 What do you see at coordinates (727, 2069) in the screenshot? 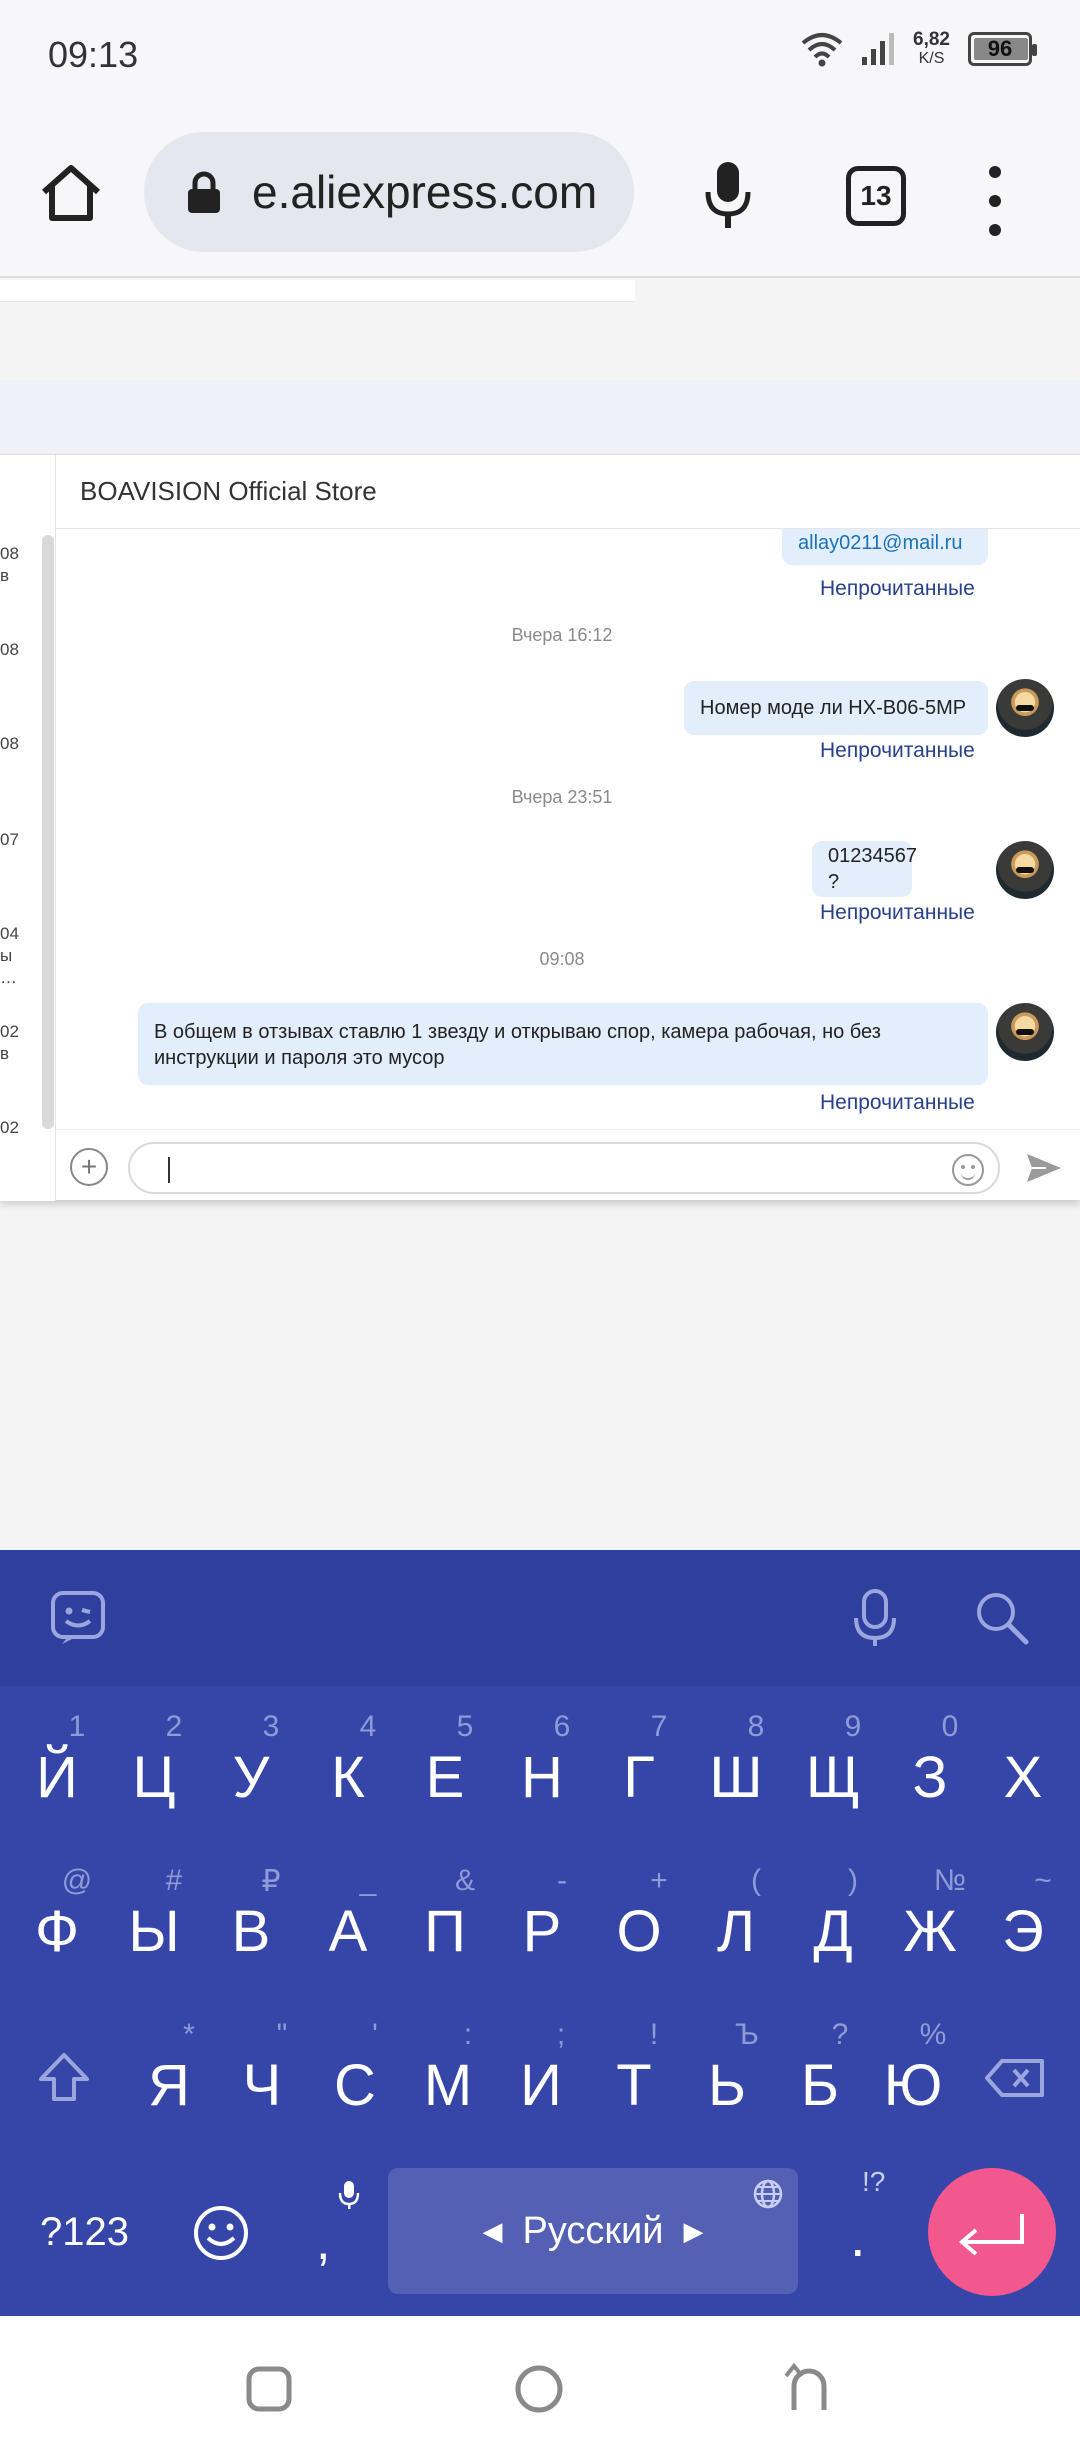
I see `key: ЪЬ` at bounding box center [727, 2069].